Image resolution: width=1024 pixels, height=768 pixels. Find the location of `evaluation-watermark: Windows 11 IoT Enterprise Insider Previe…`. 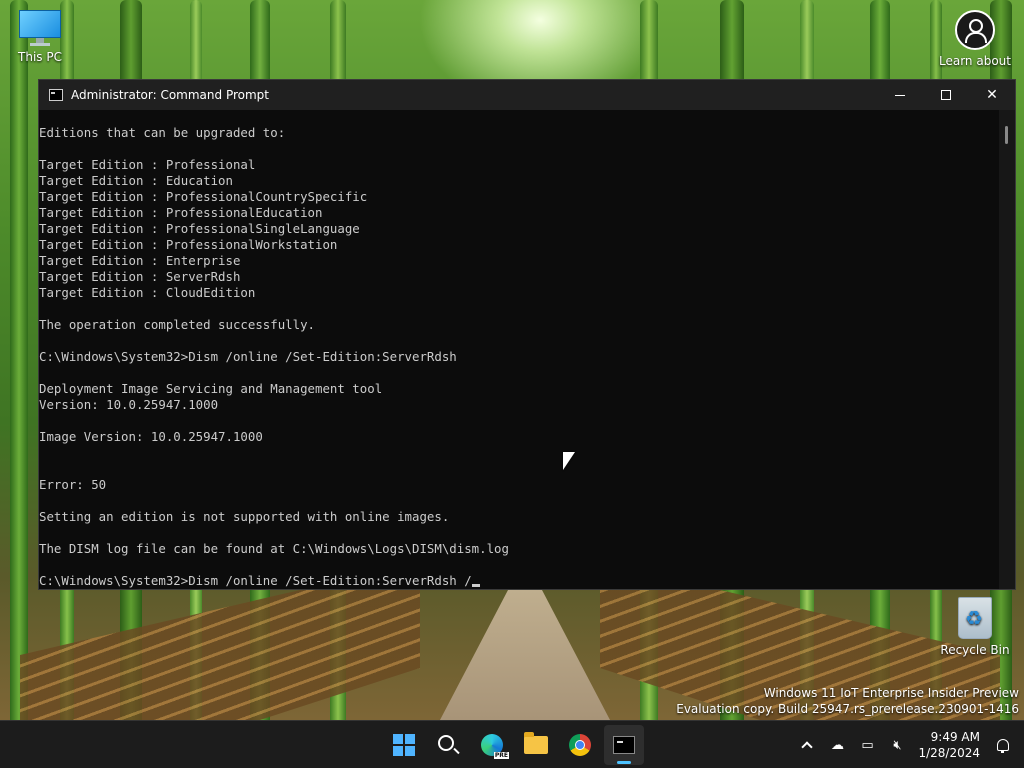

evaluation-watermark: Windows 11 IoT Enterprise Insider Previe… is located at coordinates (847, 701).